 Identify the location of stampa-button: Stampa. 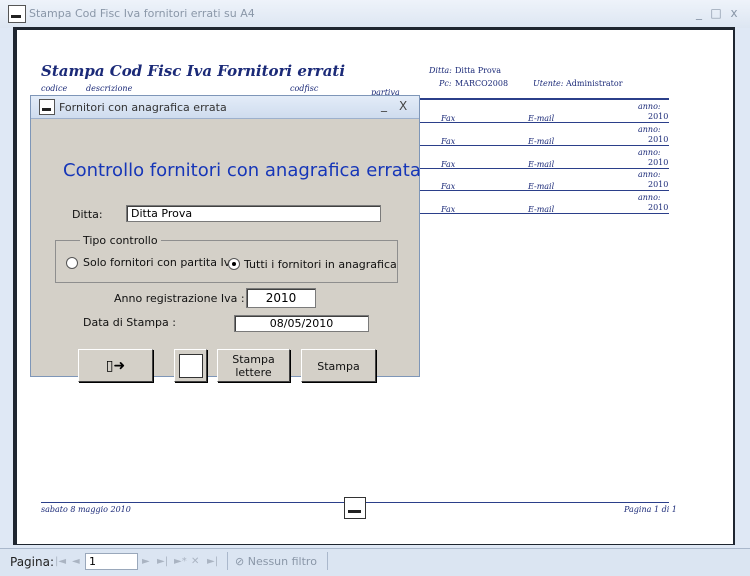
(338, 365).